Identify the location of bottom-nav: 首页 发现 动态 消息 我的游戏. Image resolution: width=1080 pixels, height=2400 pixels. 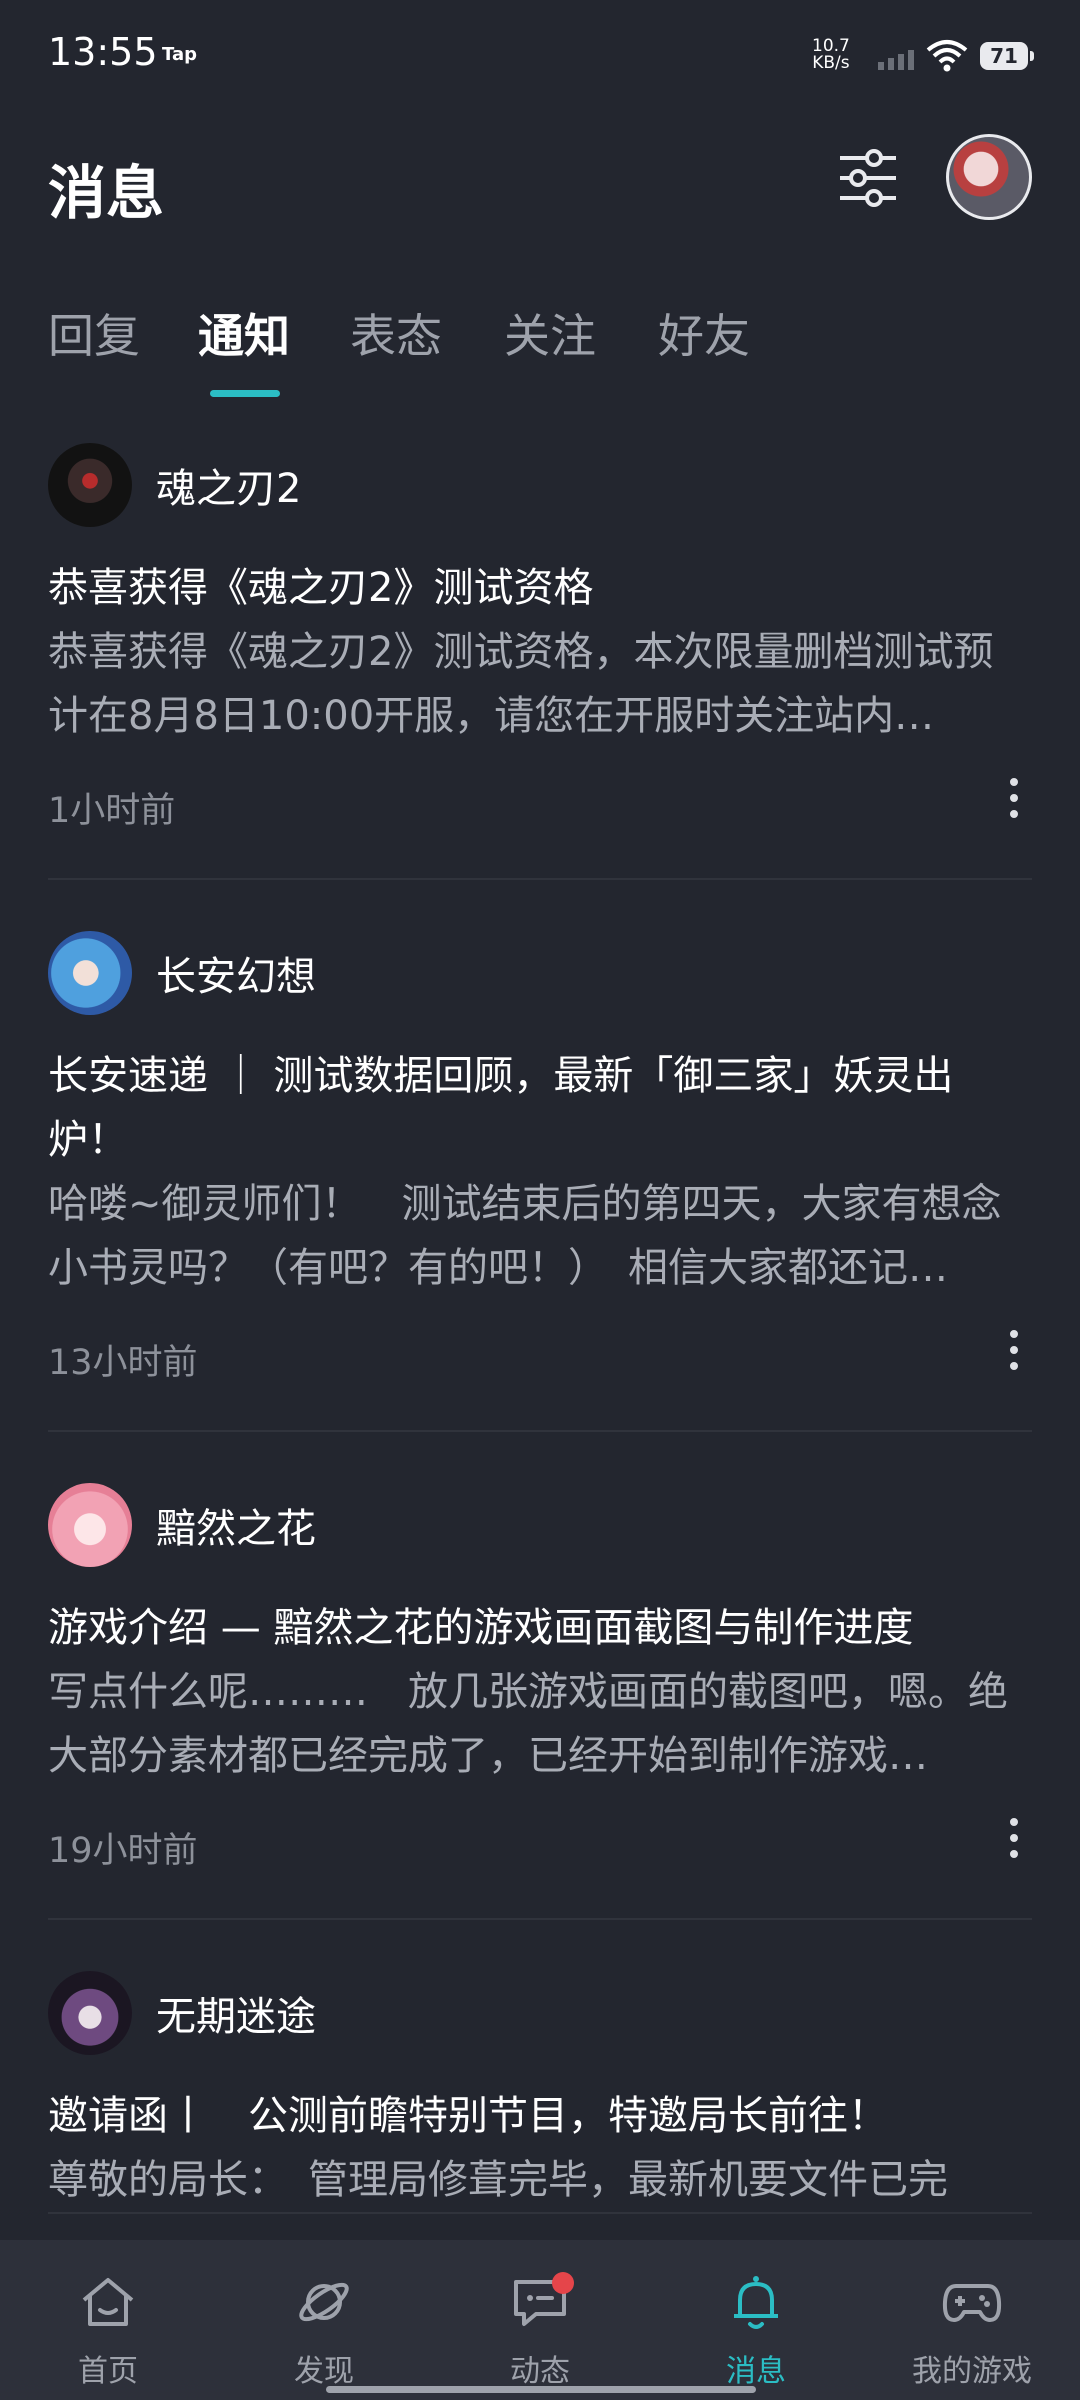
(540, 2320).